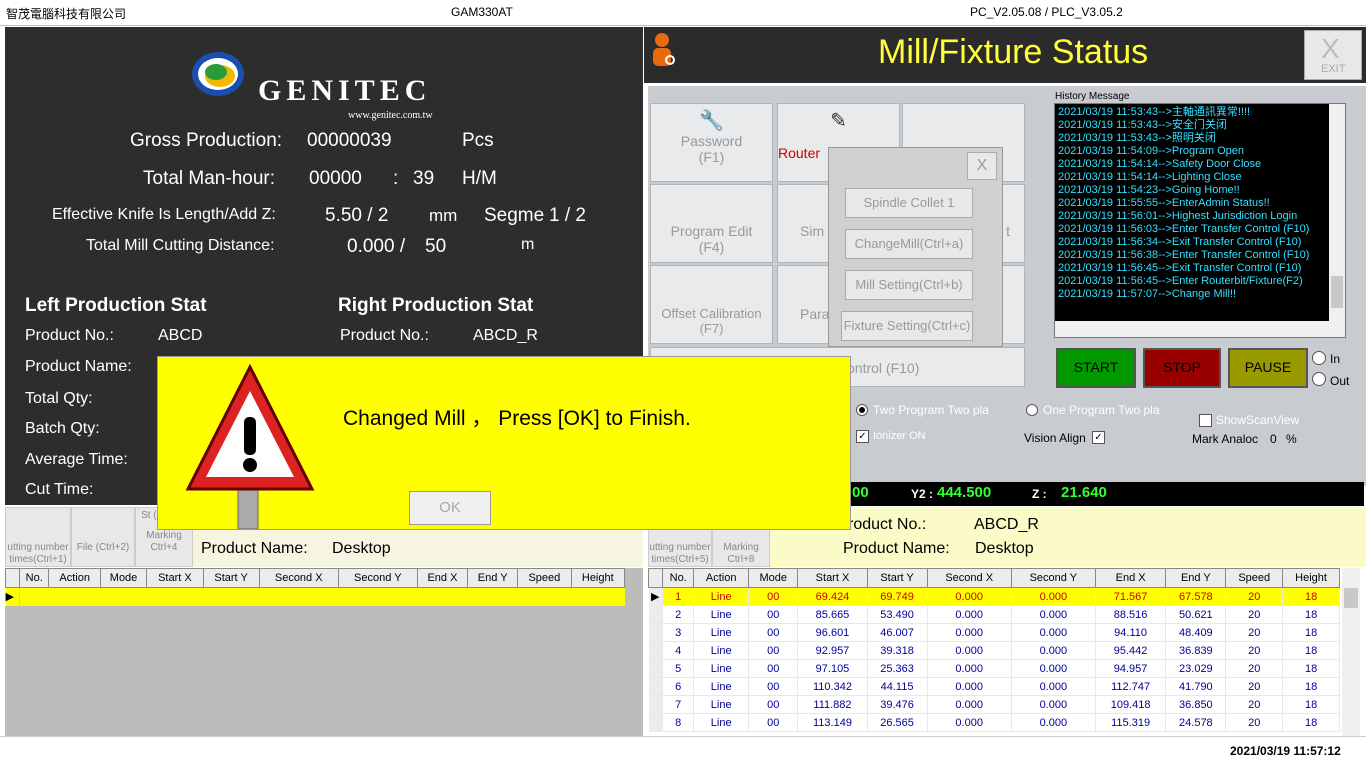 The width and height of the screenshot is (1366, 768). Describe the element at coordinates (335, 178) in the screenshot. I see `manhour-hours: 00000` at that location.